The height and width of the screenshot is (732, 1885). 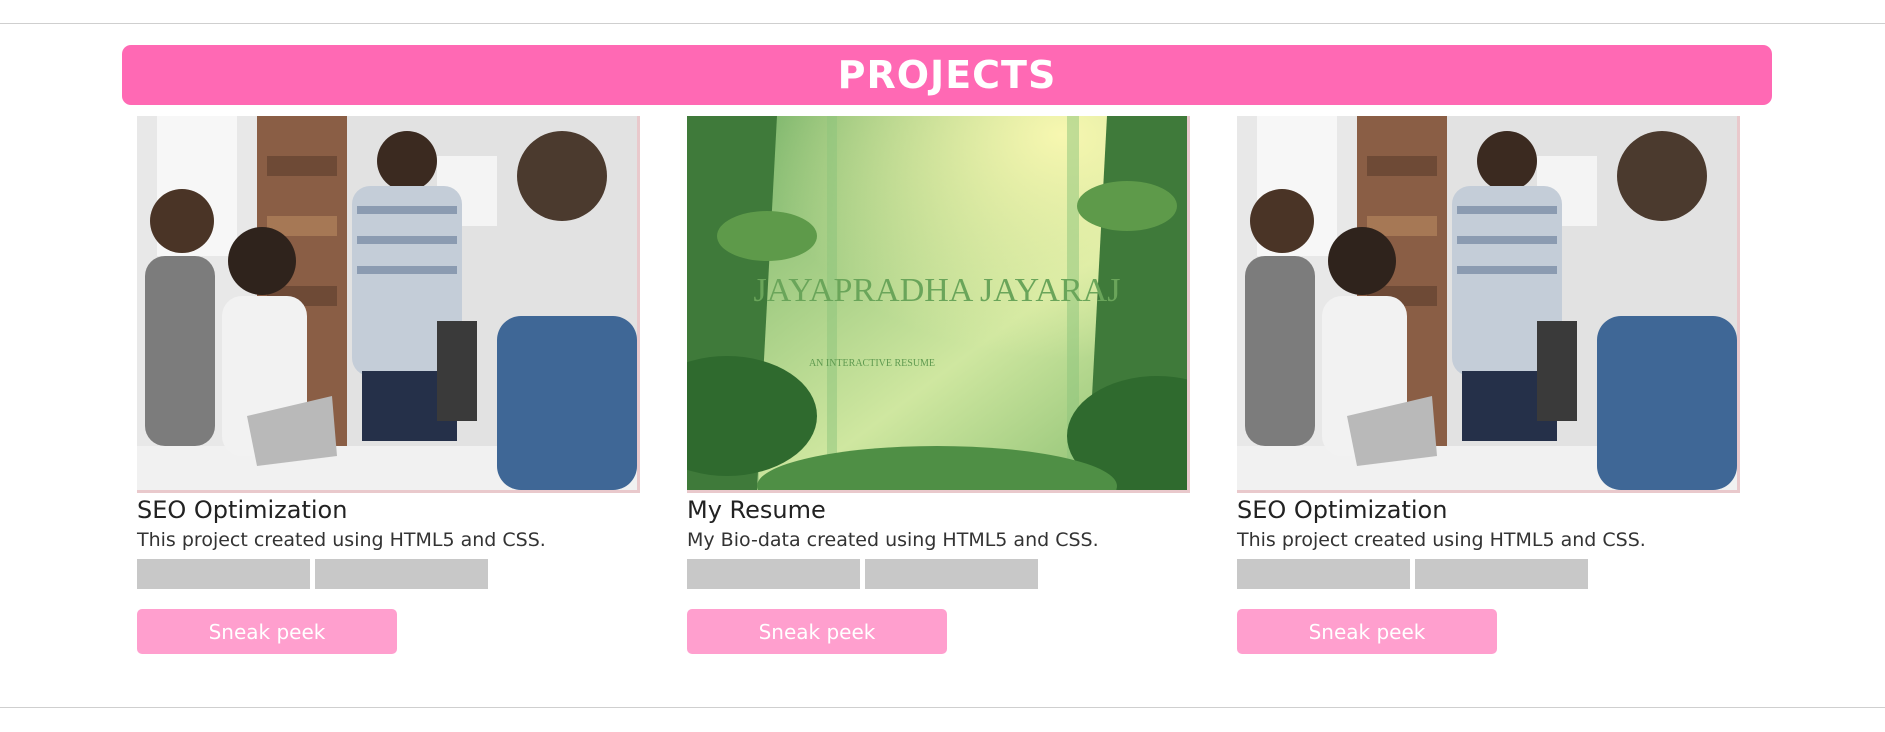 I want to click on project-description: My Bio-data created using HTML5 and CSS., so click(x=893, y=540).